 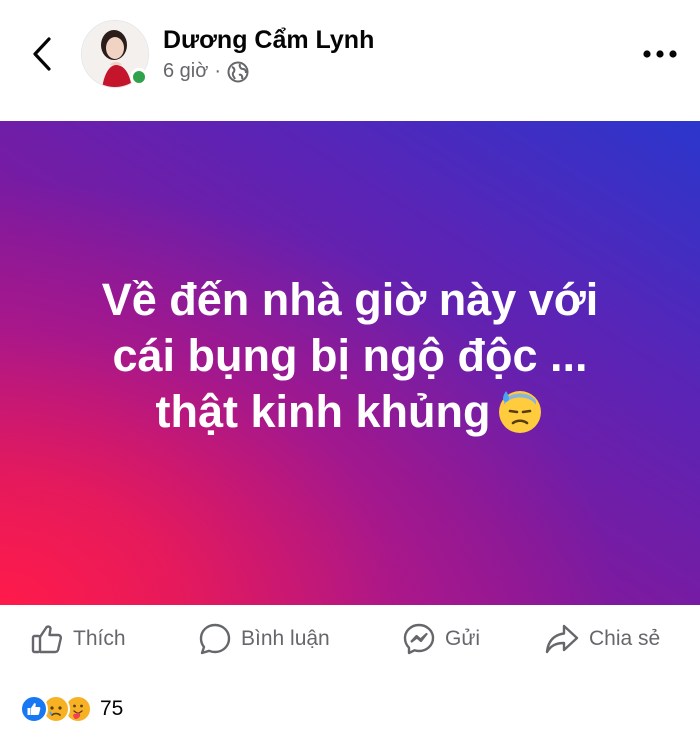 What do you see at coordinates (99, 638) in the screenshot?
I see `like-label: Thích` at bounding box center [99, 638].